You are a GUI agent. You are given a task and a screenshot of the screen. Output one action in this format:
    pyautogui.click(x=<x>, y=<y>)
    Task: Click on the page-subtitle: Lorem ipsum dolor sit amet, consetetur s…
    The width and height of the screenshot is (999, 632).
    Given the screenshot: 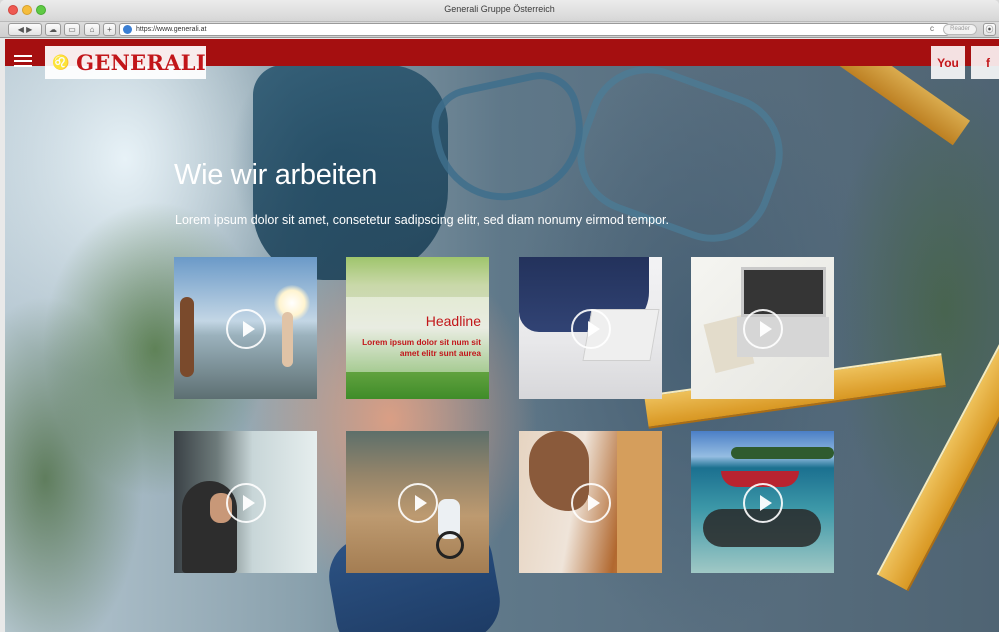 What is the action you would take?
    pyautogui.click(x=422, y=220)
    